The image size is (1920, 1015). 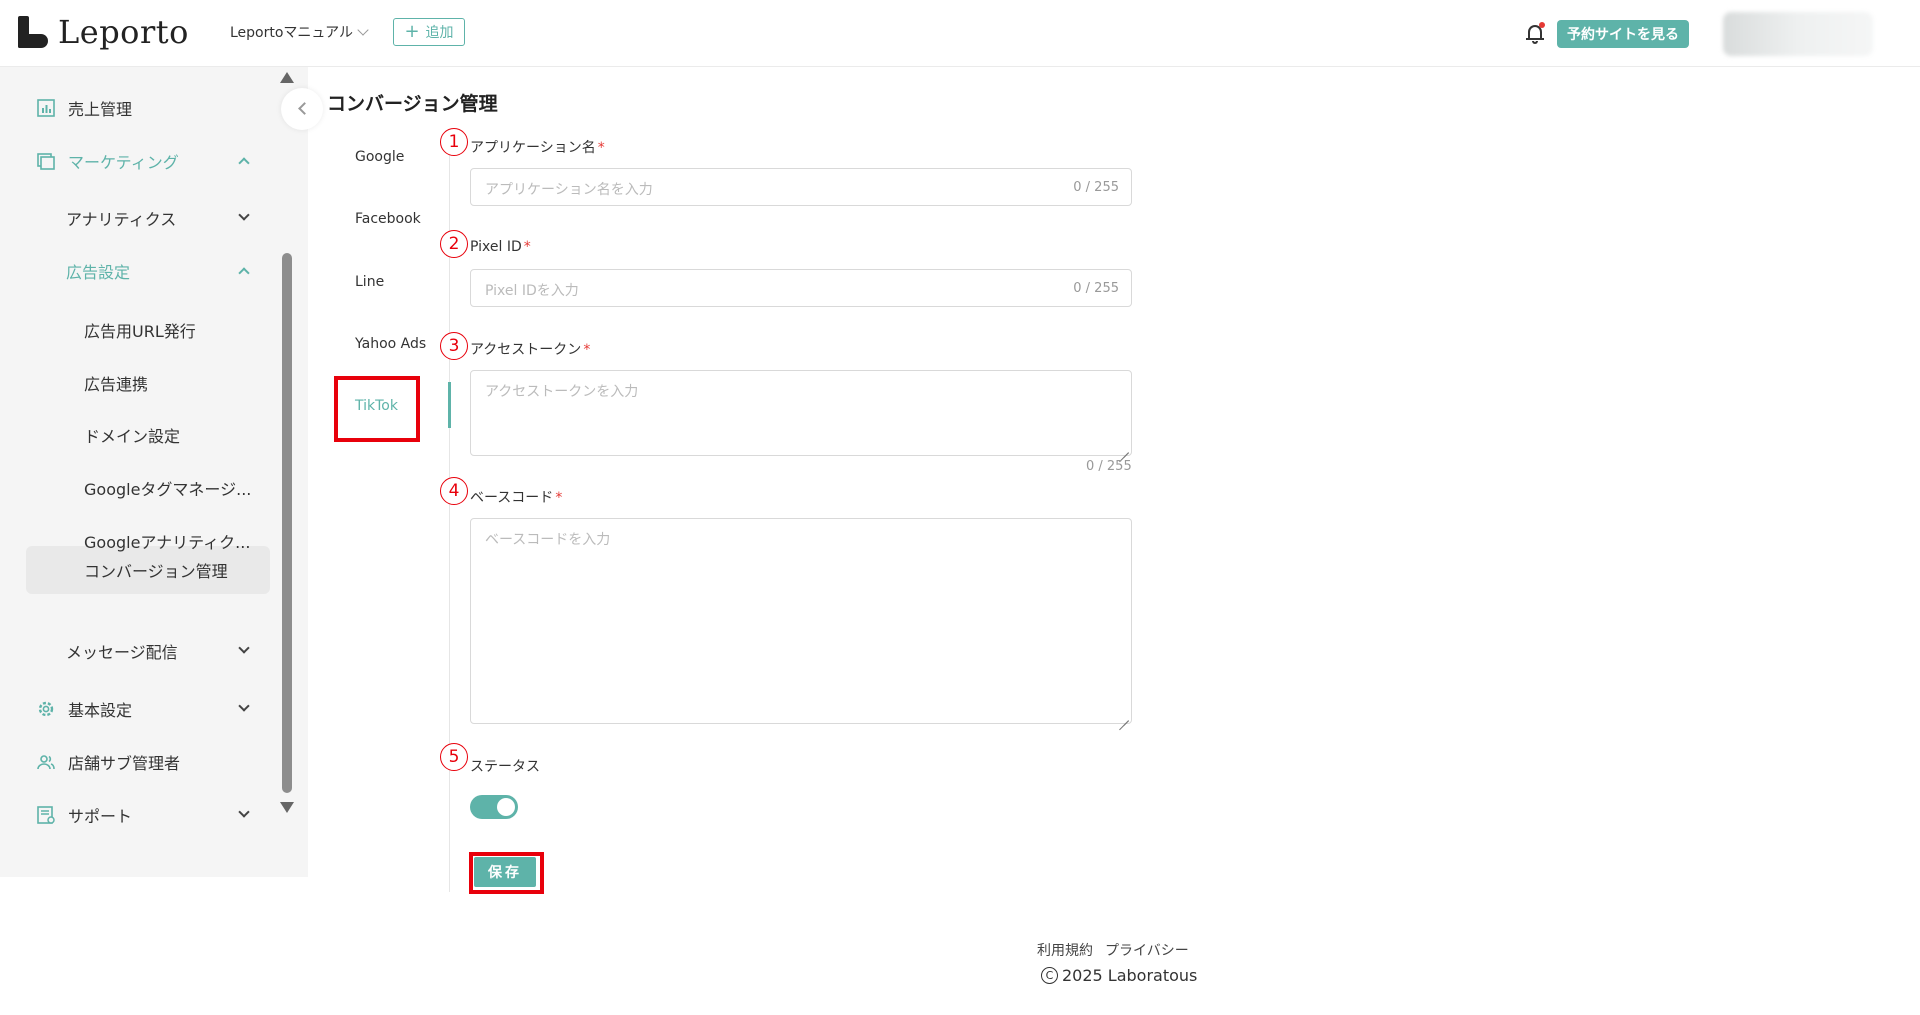 What do you see at coordinates (377, 409) in the screenshot?
I see `highlight-box-tiktok` at bounding box center [377, 409].